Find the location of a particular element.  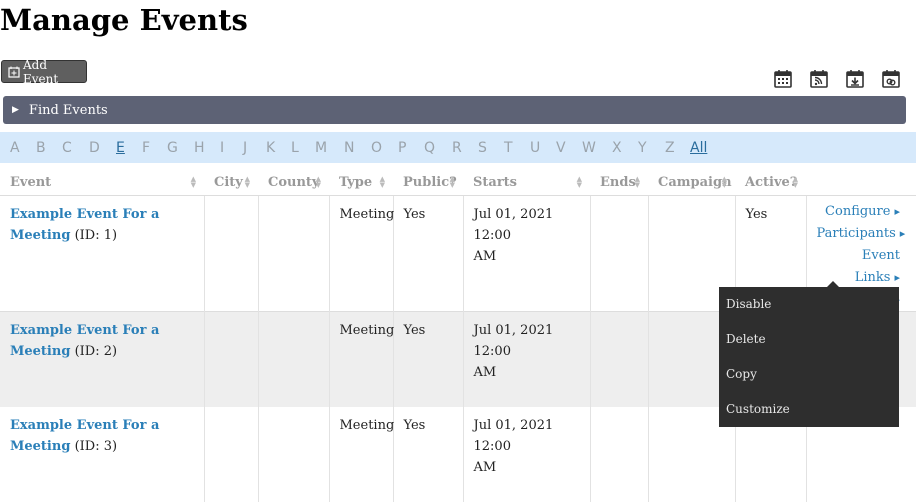

add-calendar-icon is located at coordinates (14, 72).